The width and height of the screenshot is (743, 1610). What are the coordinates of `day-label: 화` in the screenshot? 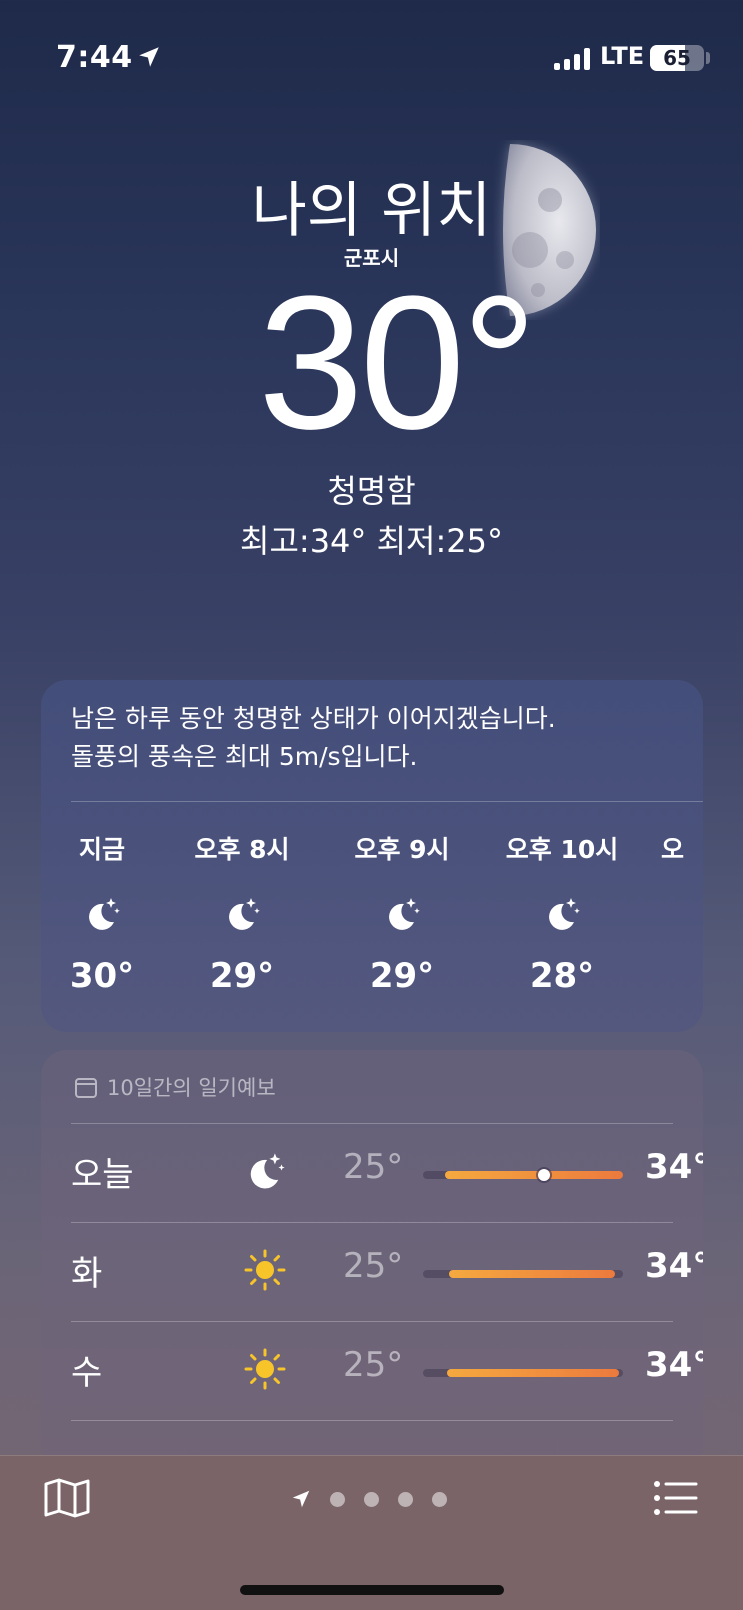 It's located at (87, 1274).